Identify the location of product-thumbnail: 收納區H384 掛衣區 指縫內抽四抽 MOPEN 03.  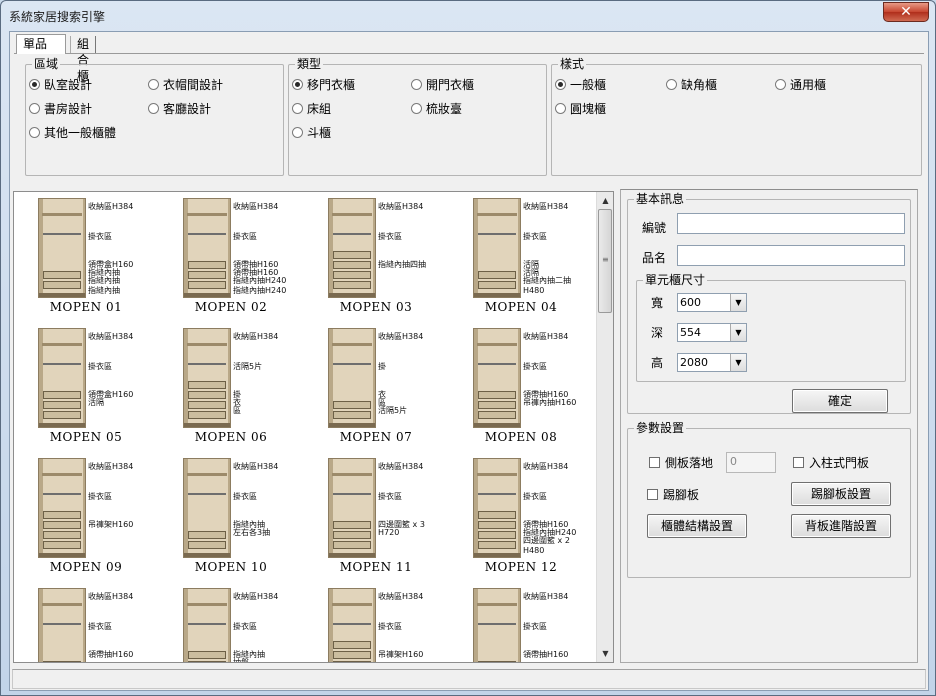
(376, 256).